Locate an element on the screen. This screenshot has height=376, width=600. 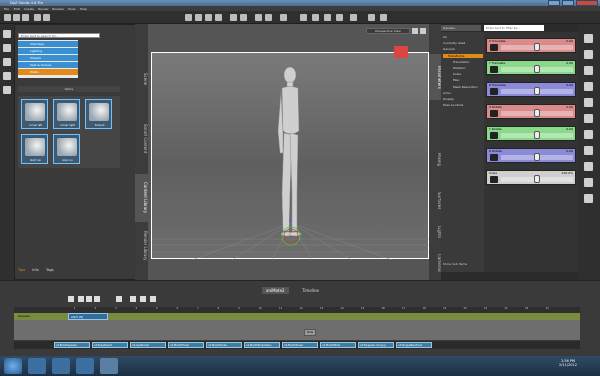
viewport-options-icon is located at coordinates (415, 31).